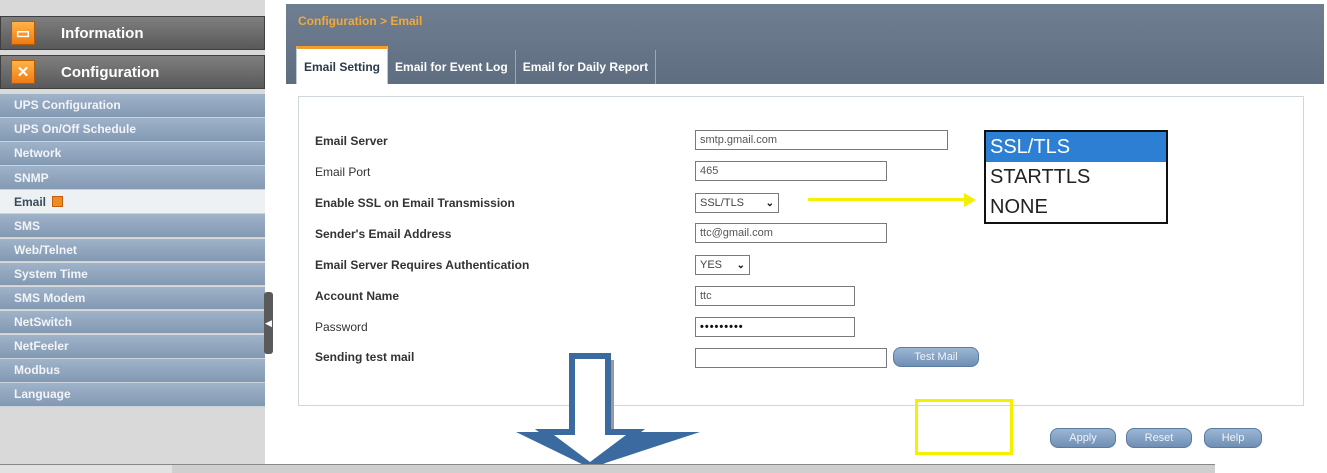  What do you see at coordinates (23, 33) in the screenshot?
I see `info-panel-icon: ▭` at bounding box center [23, 33].